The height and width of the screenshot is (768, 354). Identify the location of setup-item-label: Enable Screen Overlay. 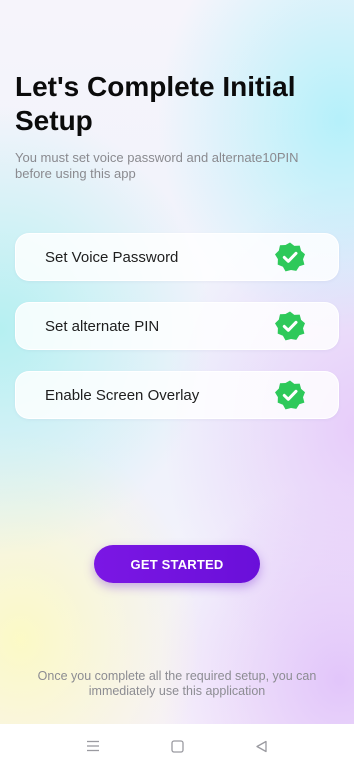
(122, 395).